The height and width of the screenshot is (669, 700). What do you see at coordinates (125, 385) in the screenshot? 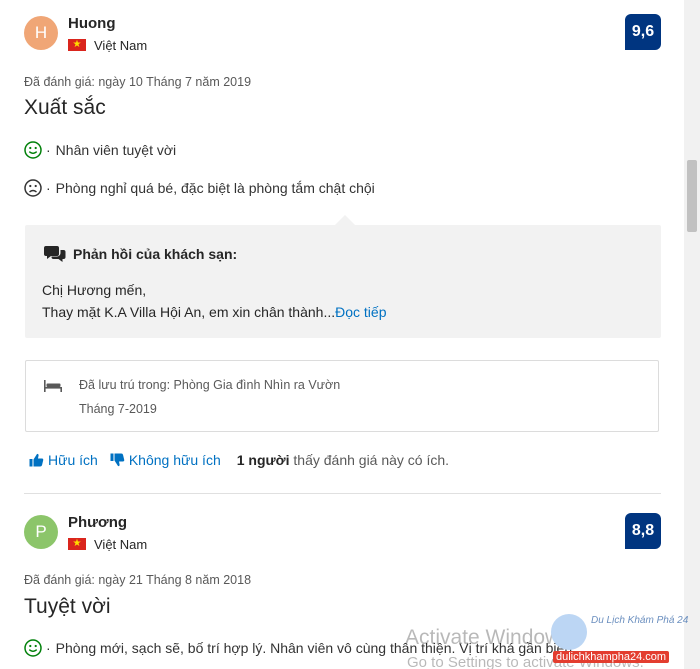
I see `stay-label: Đã lưu trú trong:` at bounding box center [125, 385].